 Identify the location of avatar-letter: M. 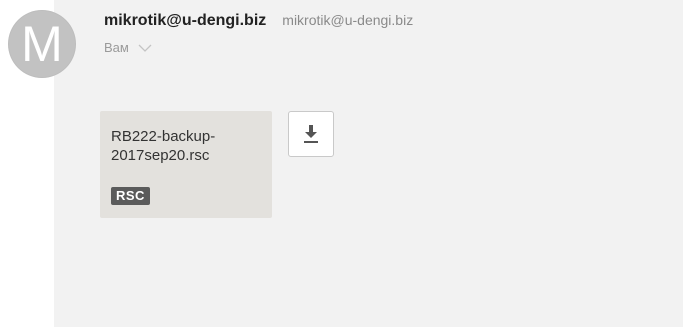
(42, 44).